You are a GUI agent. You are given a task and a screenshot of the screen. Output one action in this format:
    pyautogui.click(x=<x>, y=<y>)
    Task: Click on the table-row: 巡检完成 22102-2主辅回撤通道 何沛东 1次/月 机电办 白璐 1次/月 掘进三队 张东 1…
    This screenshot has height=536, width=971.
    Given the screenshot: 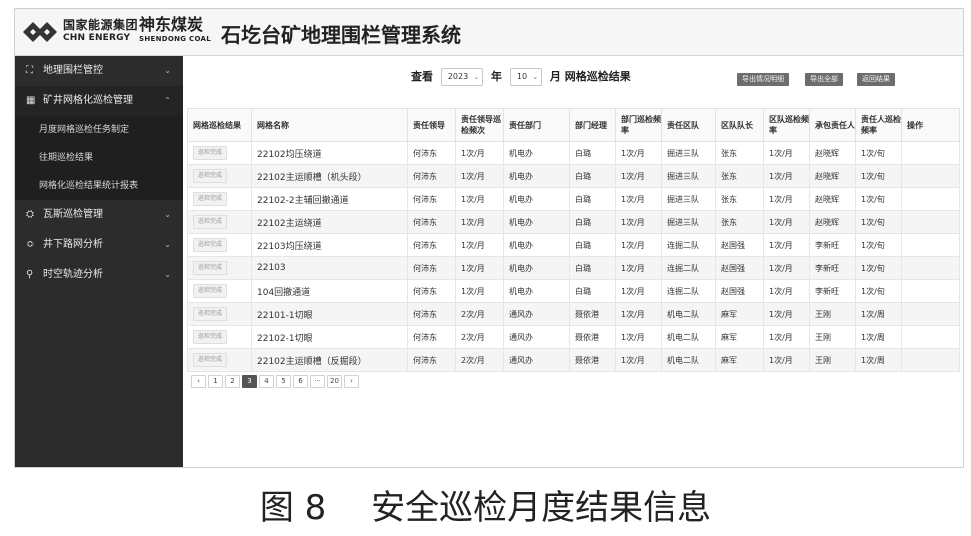 What is the action you would take?
    pyautogui.click(x=573, y=199)
    